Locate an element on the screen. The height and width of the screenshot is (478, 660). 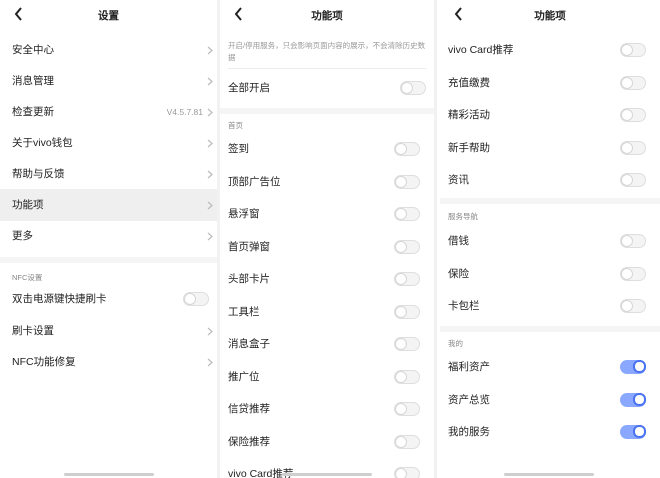
feature-row: 工具栏 is located at coordinates (327, 312).